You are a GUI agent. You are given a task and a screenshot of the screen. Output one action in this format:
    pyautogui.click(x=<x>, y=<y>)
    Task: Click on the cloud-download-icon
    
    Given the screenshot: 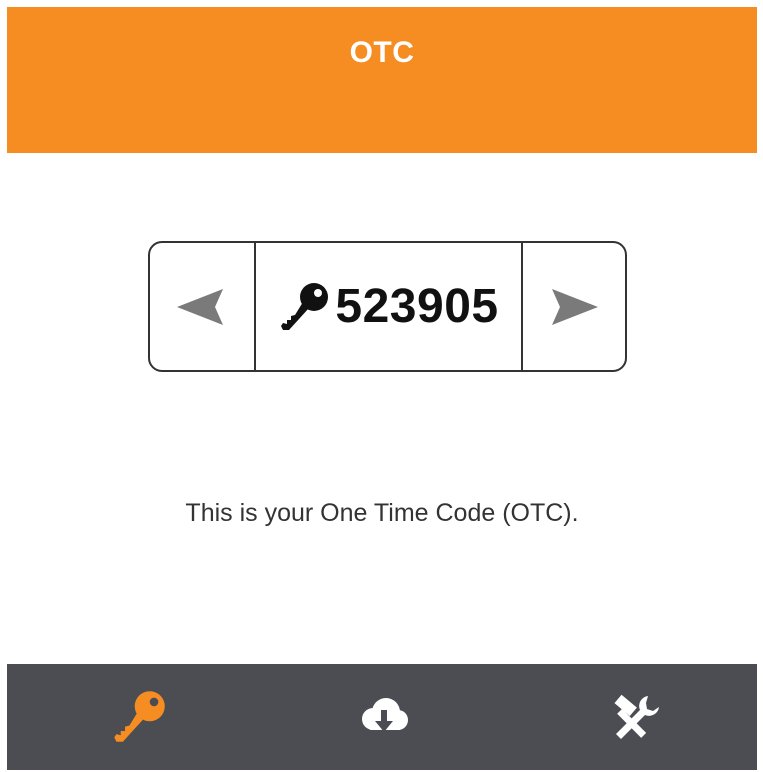 What is the action you would take?
    pyautogui.click(x=385, y=715)
    